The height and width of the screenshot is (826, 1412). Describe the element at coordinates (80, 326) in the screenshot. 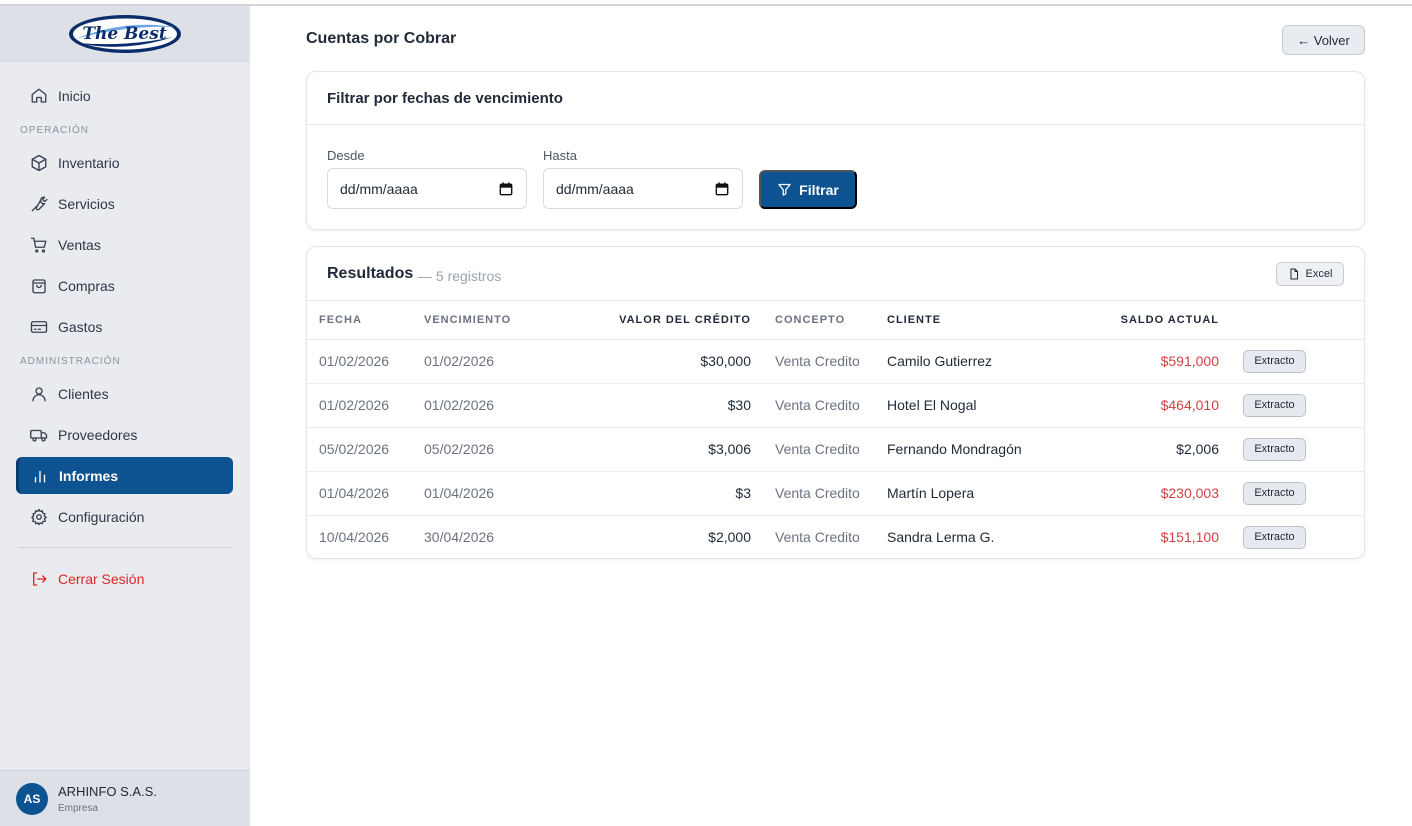

I see `sidebar-item-label: Gastos` at that location.